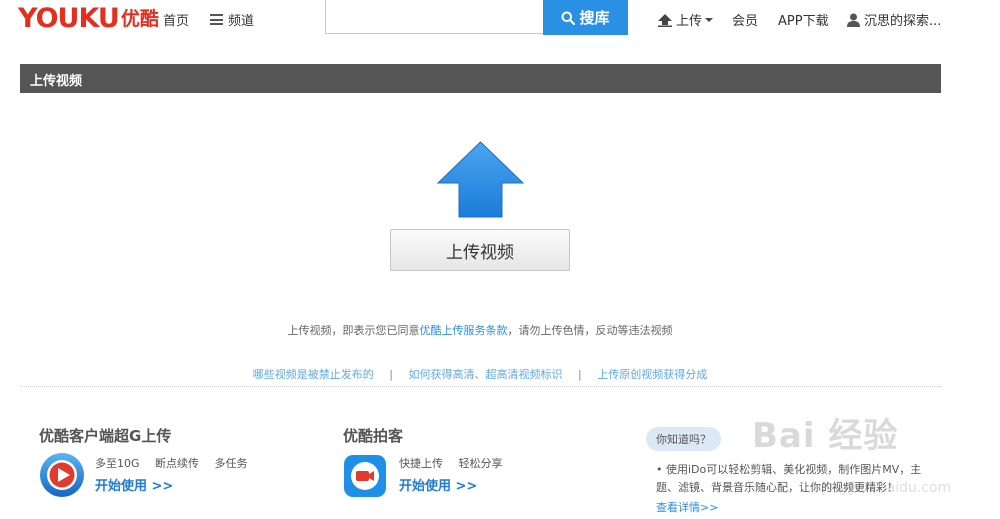 The height and width of the screenshot is (519, 1000). Describe the element at coordinates (594, 18) in the screenshot. I see `search-button-label: 搜库` at that location.